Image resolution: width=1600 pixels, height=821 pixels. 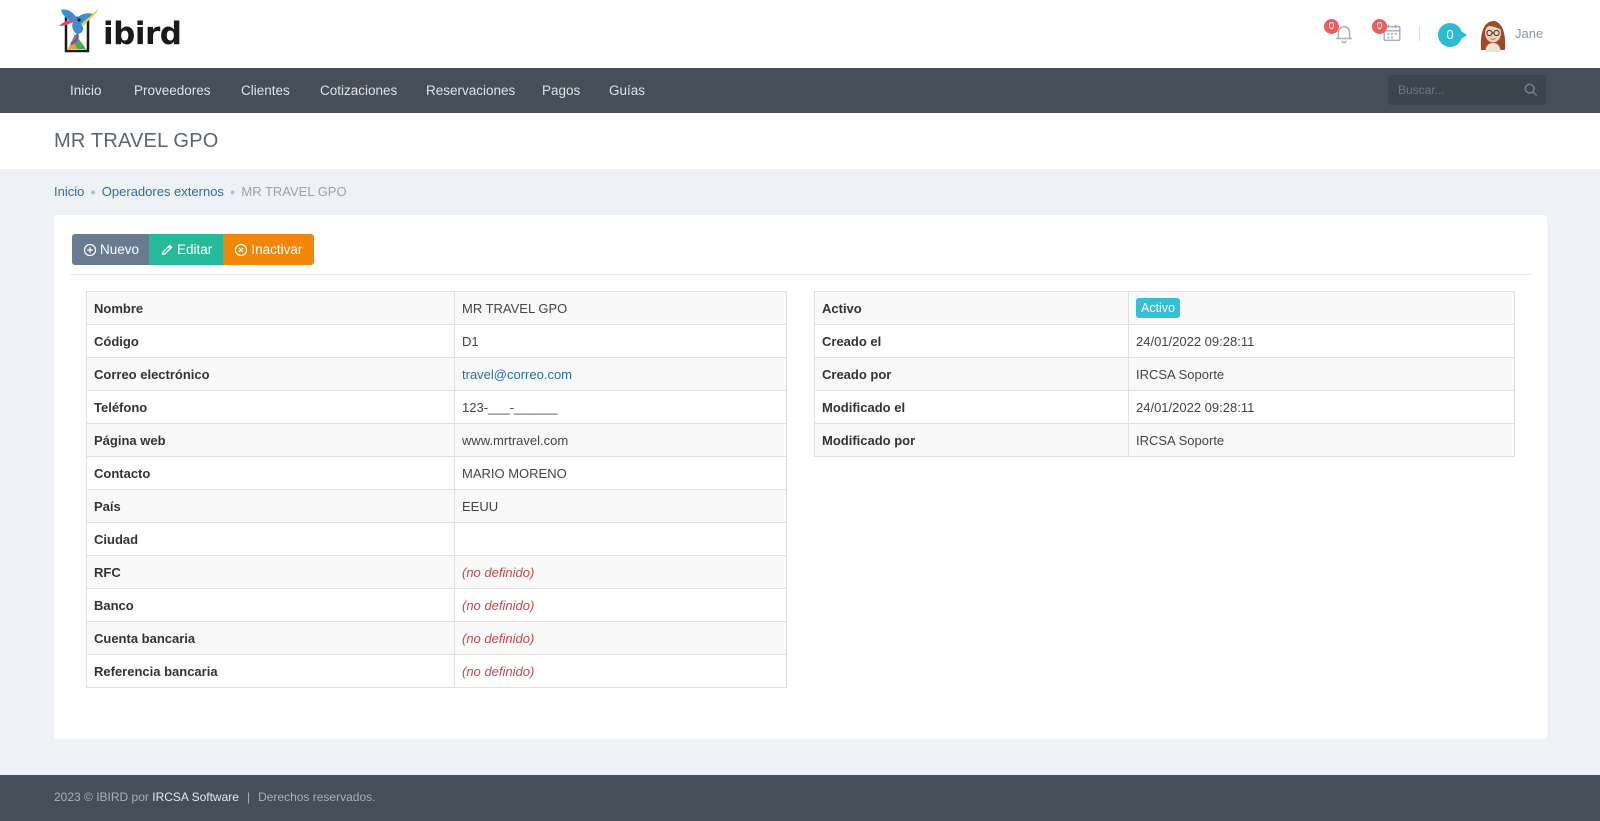 What do you see at coordinates (195, 797) in the screenshot?
I see `footer-company-link: IRCSA Software` at bounding box center [195, 797].